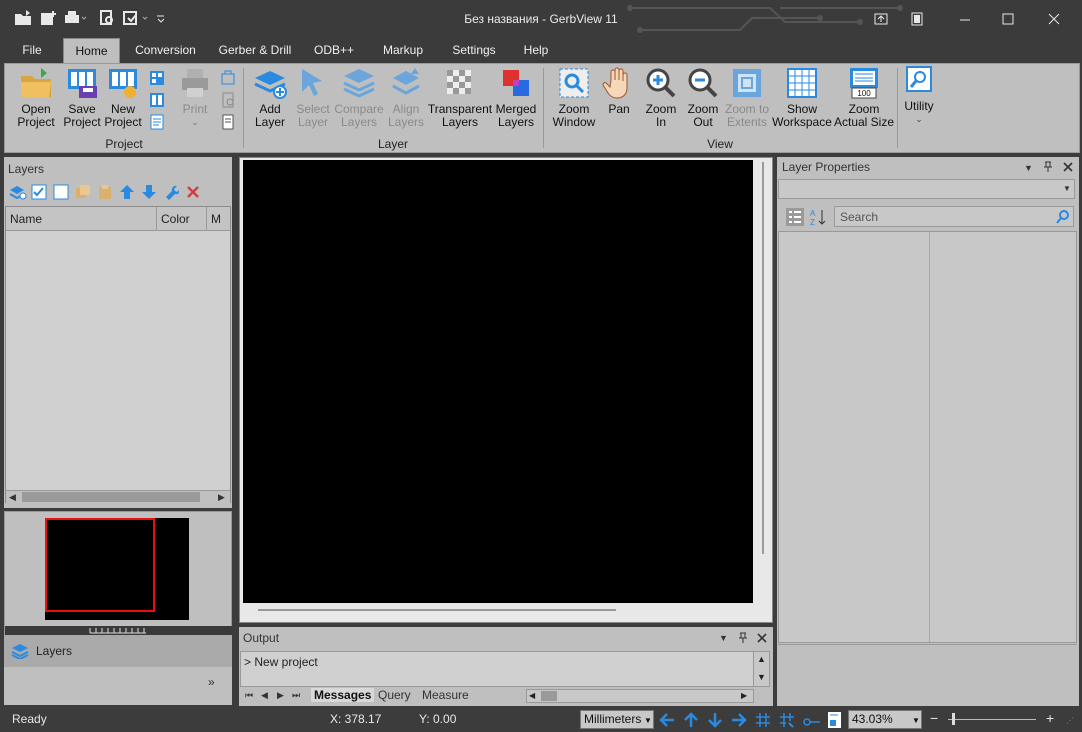 The height and width of the screenshot is (732, 1082). What do you see at coordinates (39, 192) in the screenshot?
I see `check-all-icon` at bounding box center [39, 192].